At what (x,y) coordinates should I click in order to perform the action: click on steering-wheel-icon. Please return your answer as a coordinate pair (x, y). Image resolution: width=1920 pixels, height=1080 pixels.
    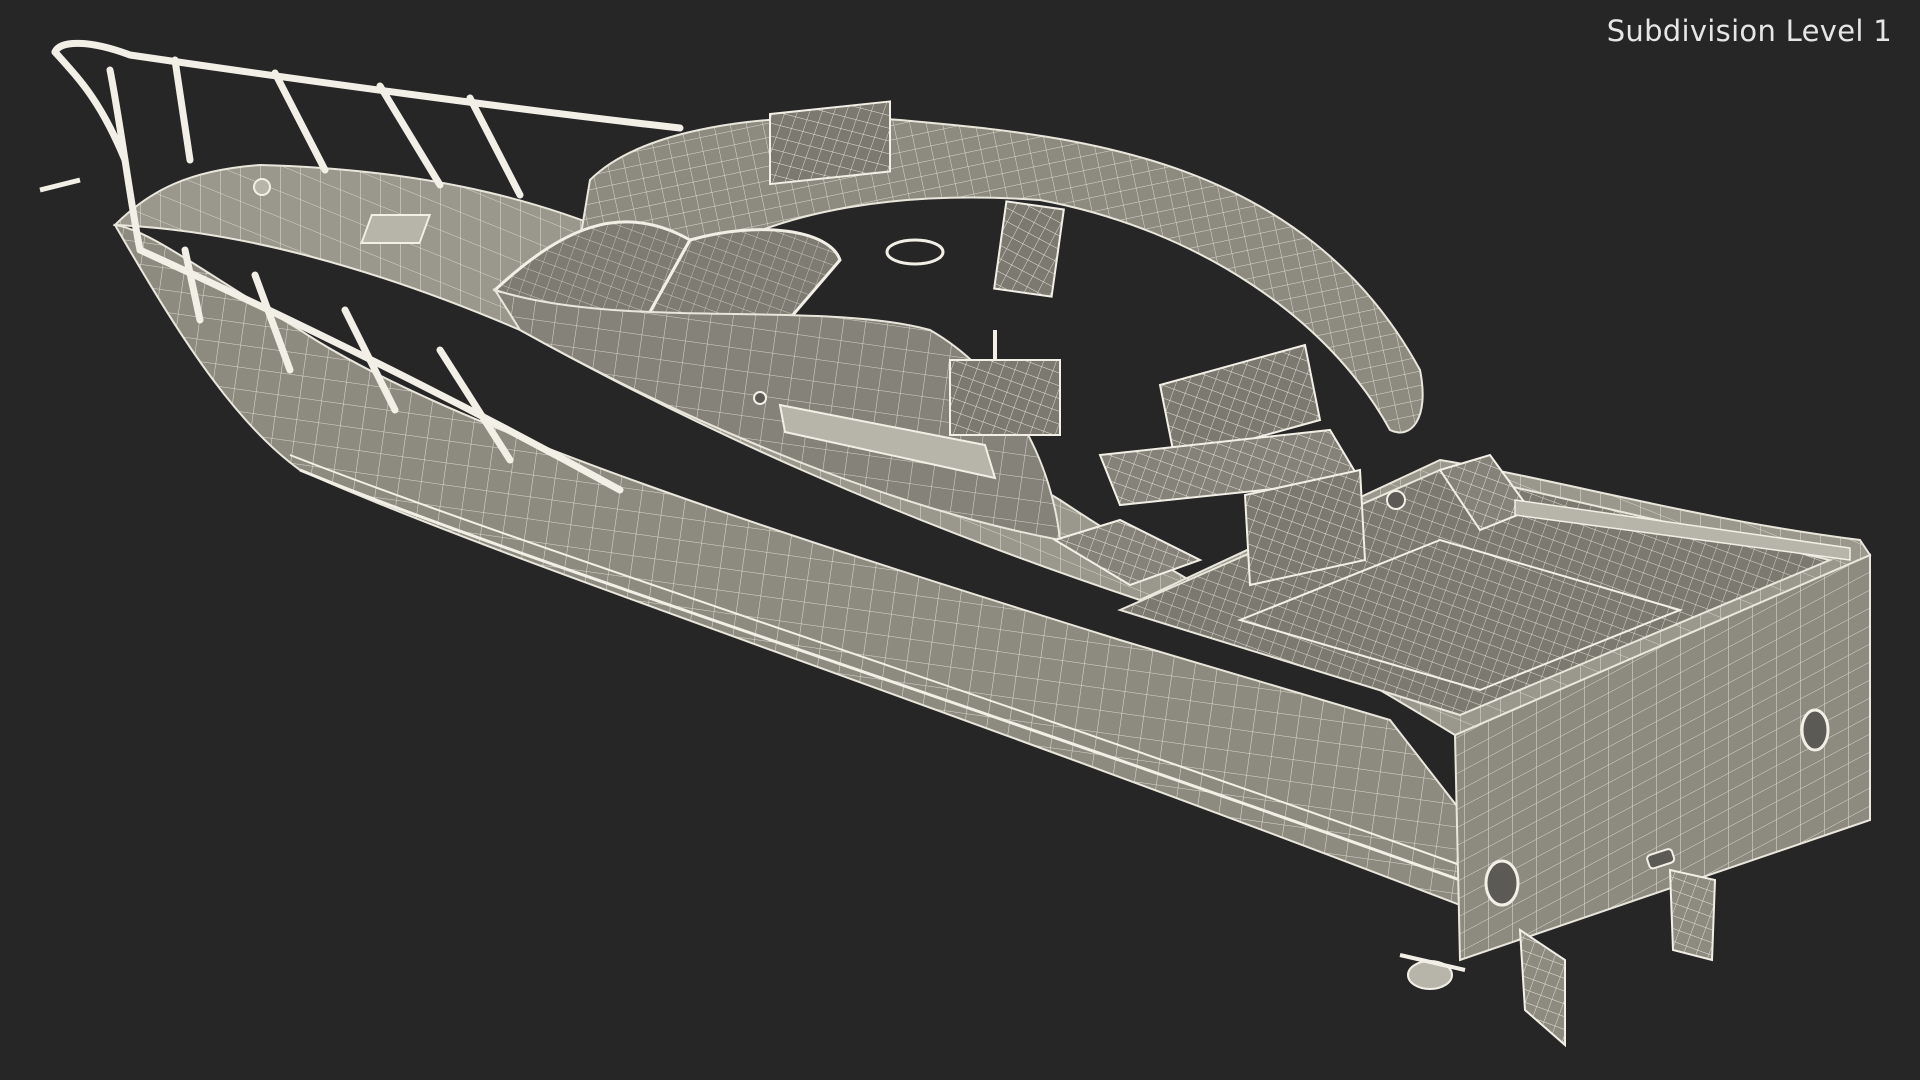
    Looking at the image, I should click on (915, 252).